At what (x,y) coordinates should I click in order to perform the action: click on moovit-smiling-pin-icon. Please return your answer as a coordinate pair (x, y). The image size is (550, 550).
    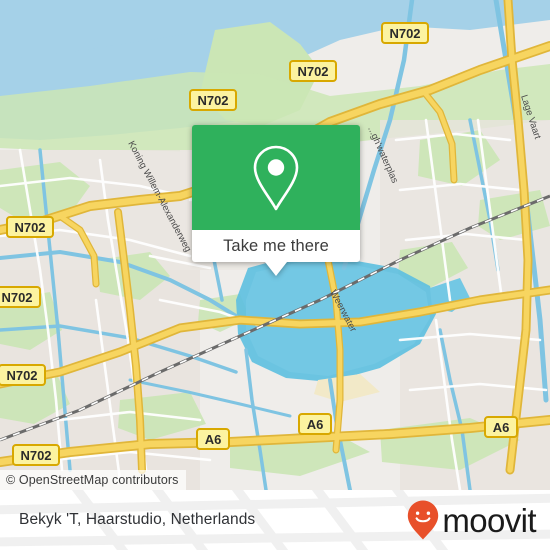
    Looking at the image, I should click on (423, 520).